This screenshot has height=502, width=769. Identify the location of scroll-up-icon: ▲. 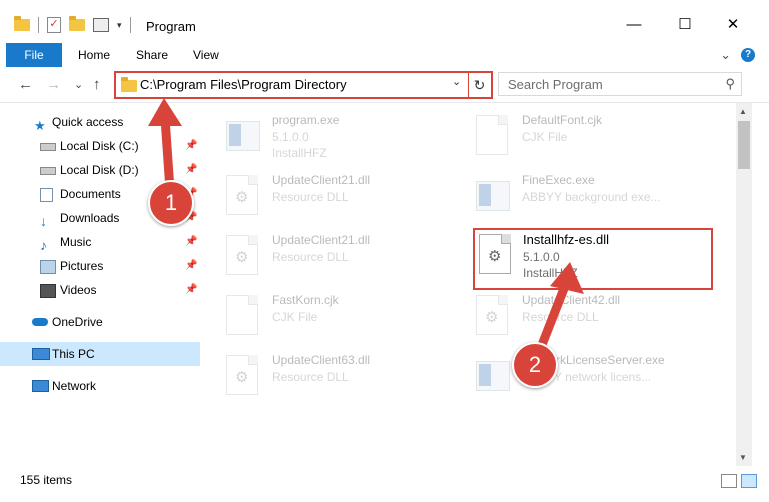
(743, 111).